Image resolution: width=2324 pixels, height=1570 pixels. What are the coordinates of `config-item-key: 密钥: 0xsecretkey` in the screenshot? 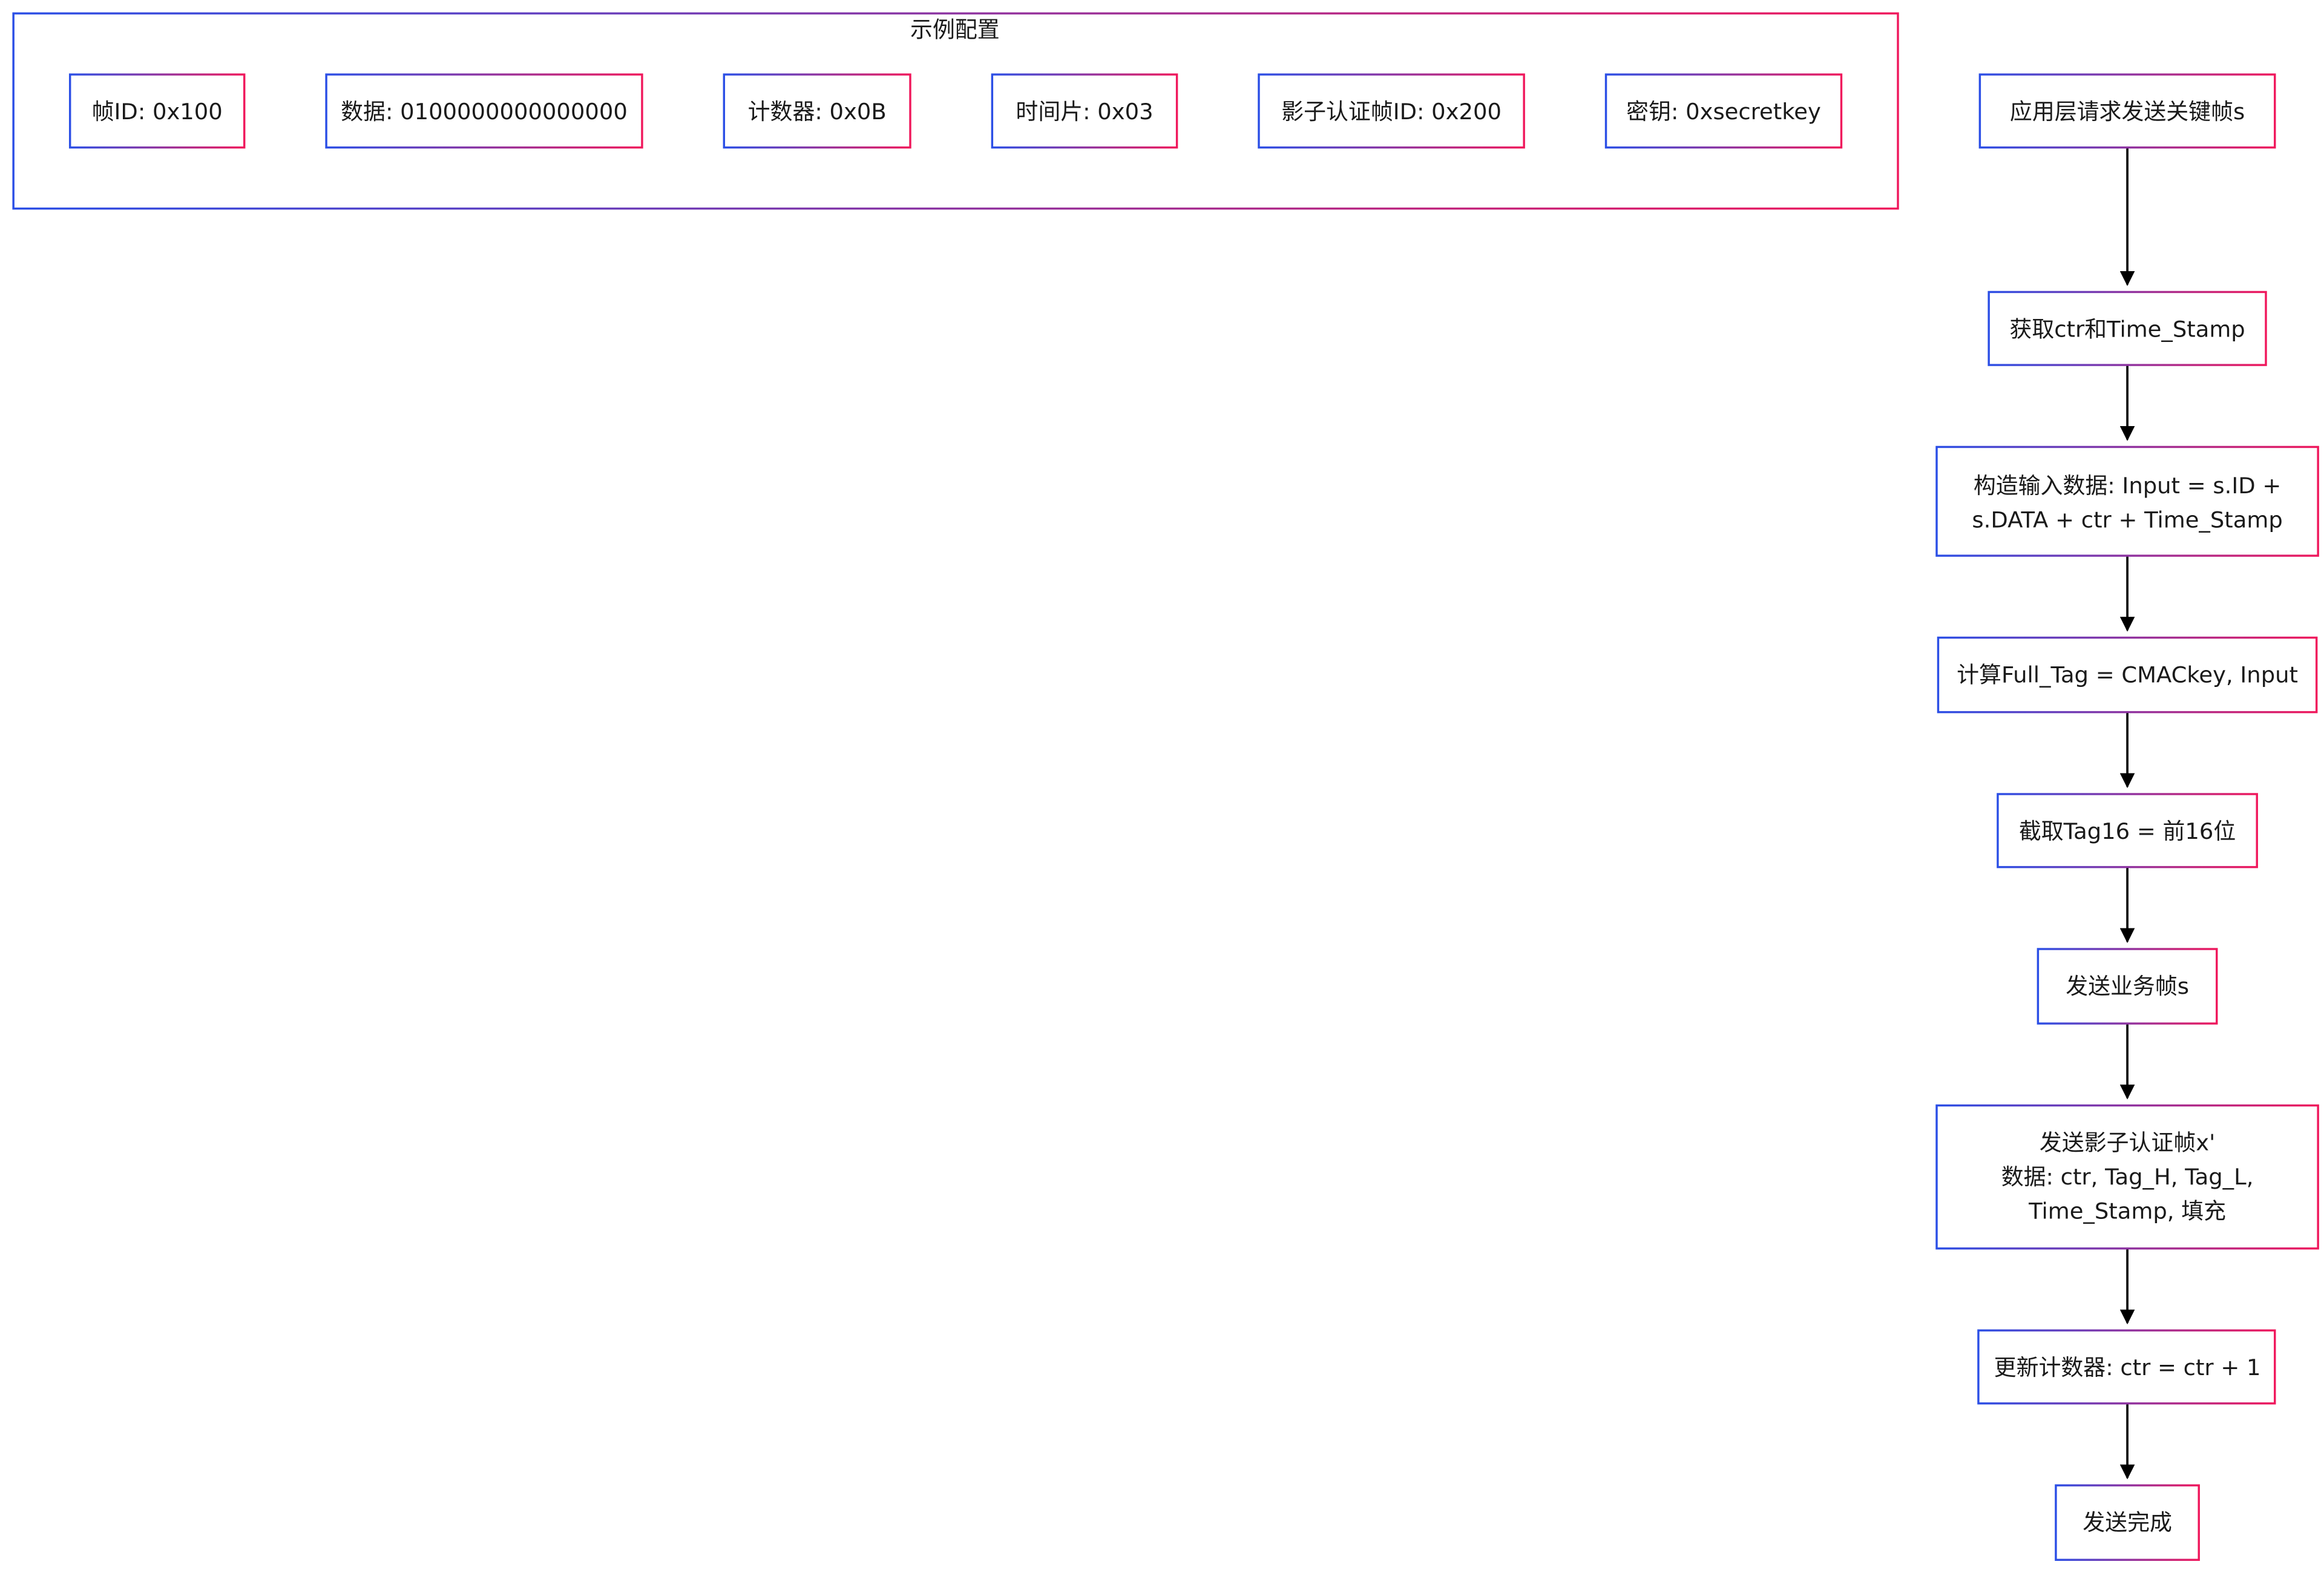 It's located at (1723, 111).